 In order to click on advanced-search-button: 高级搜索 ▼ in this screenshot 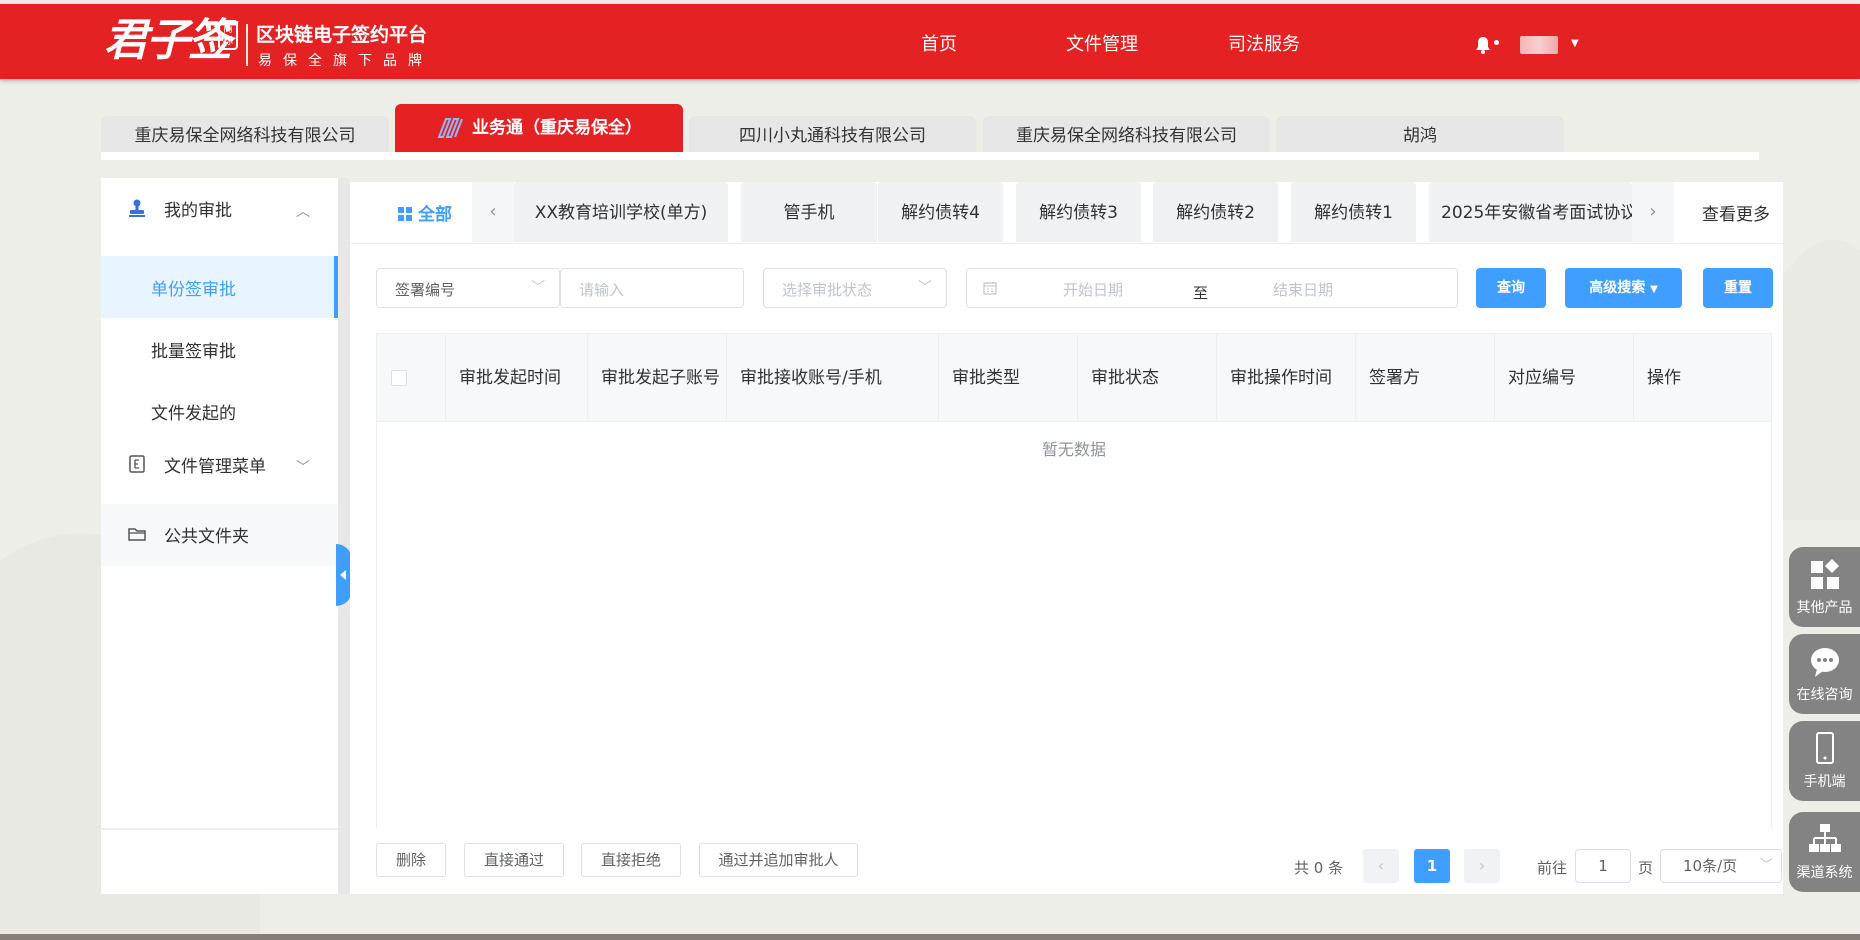, I will do `click(1623, 288)`.